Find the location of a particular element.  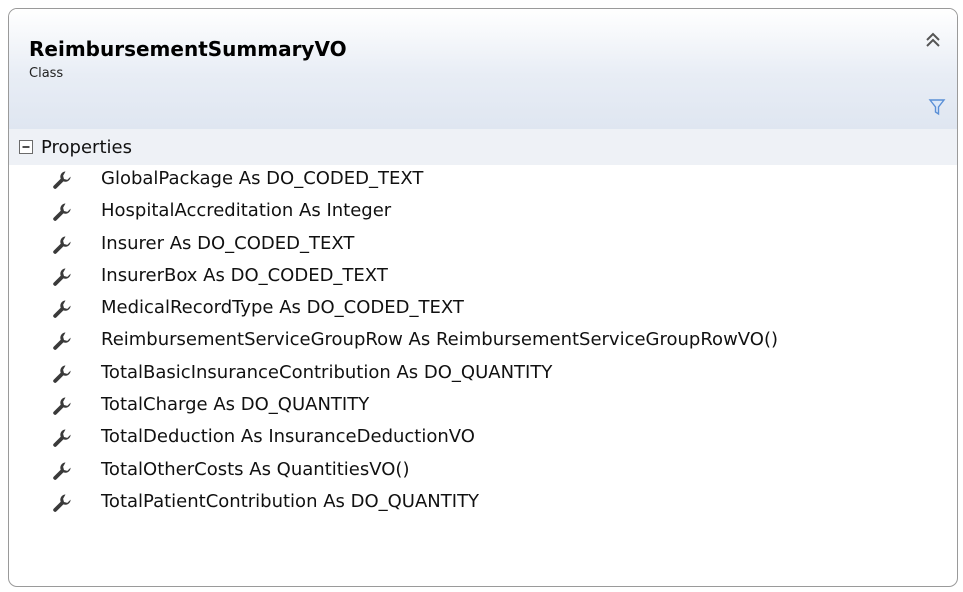

property-row: InsurerBox As DO_CODED_TEXT is located at coordinates (483, 278).